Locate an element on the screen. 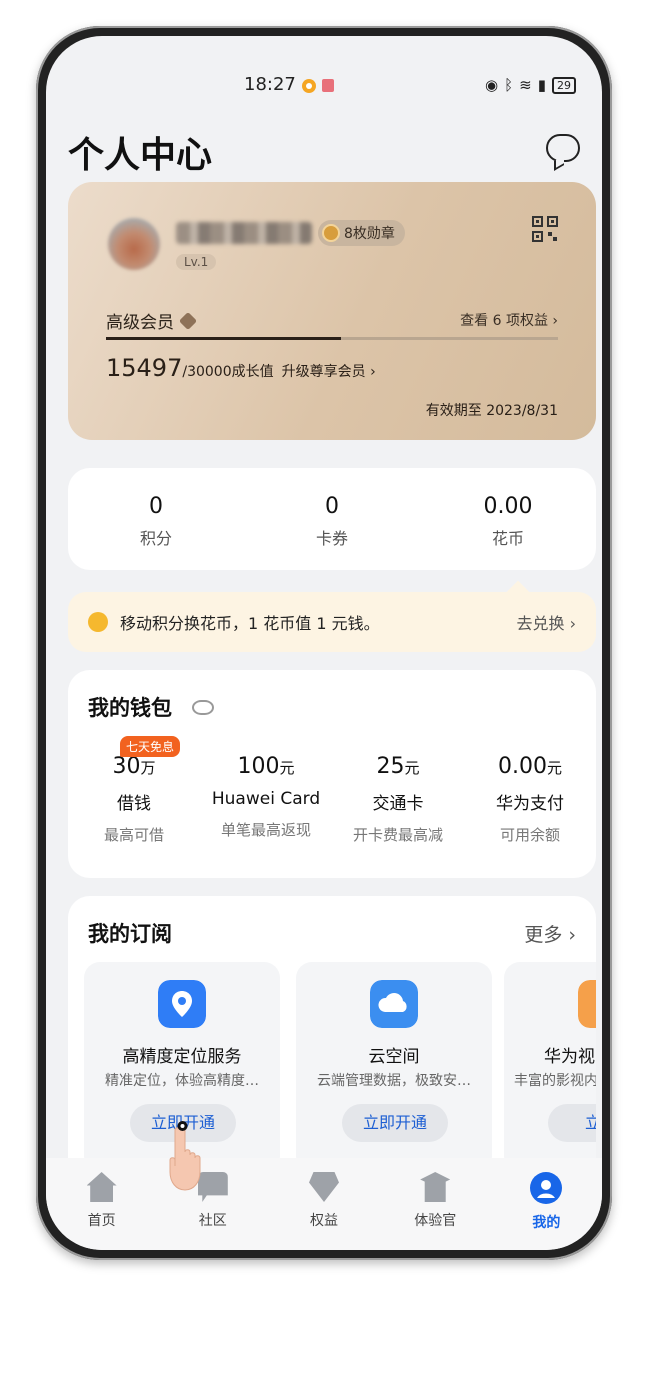  wifi-icon: ≋ is located at coordinates (525, 85).